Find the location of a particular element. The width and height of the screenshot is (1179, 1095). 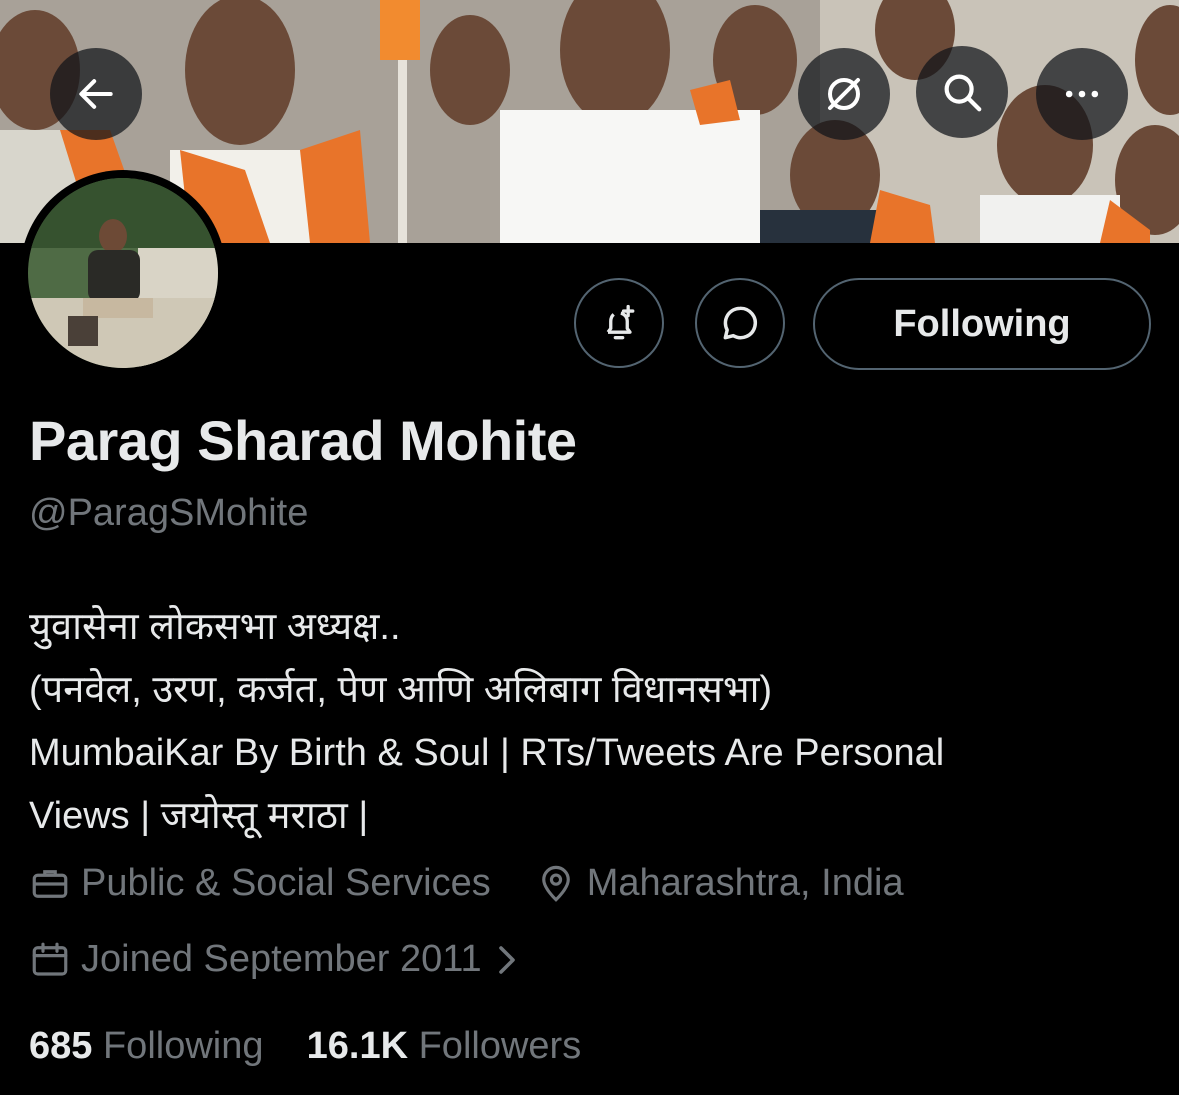

profile-location: Maharashtra, India is located at coordinates (745, 883).